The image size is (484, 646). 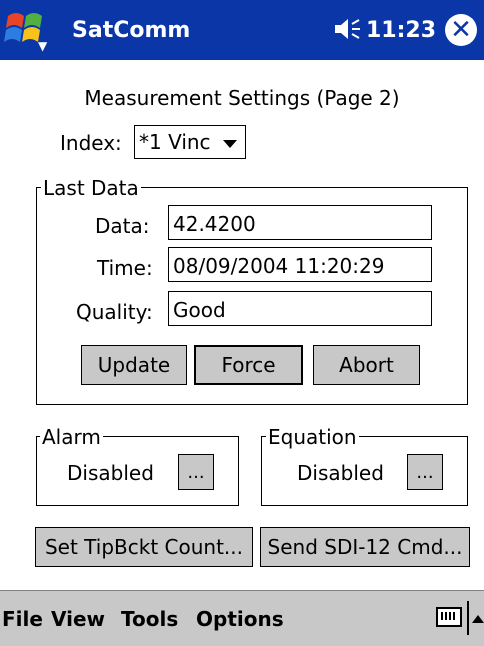 What do you see at coordinates (122, 226) in the screenshot?
I see `data-label: Data:` at bounding box center [122, 226].